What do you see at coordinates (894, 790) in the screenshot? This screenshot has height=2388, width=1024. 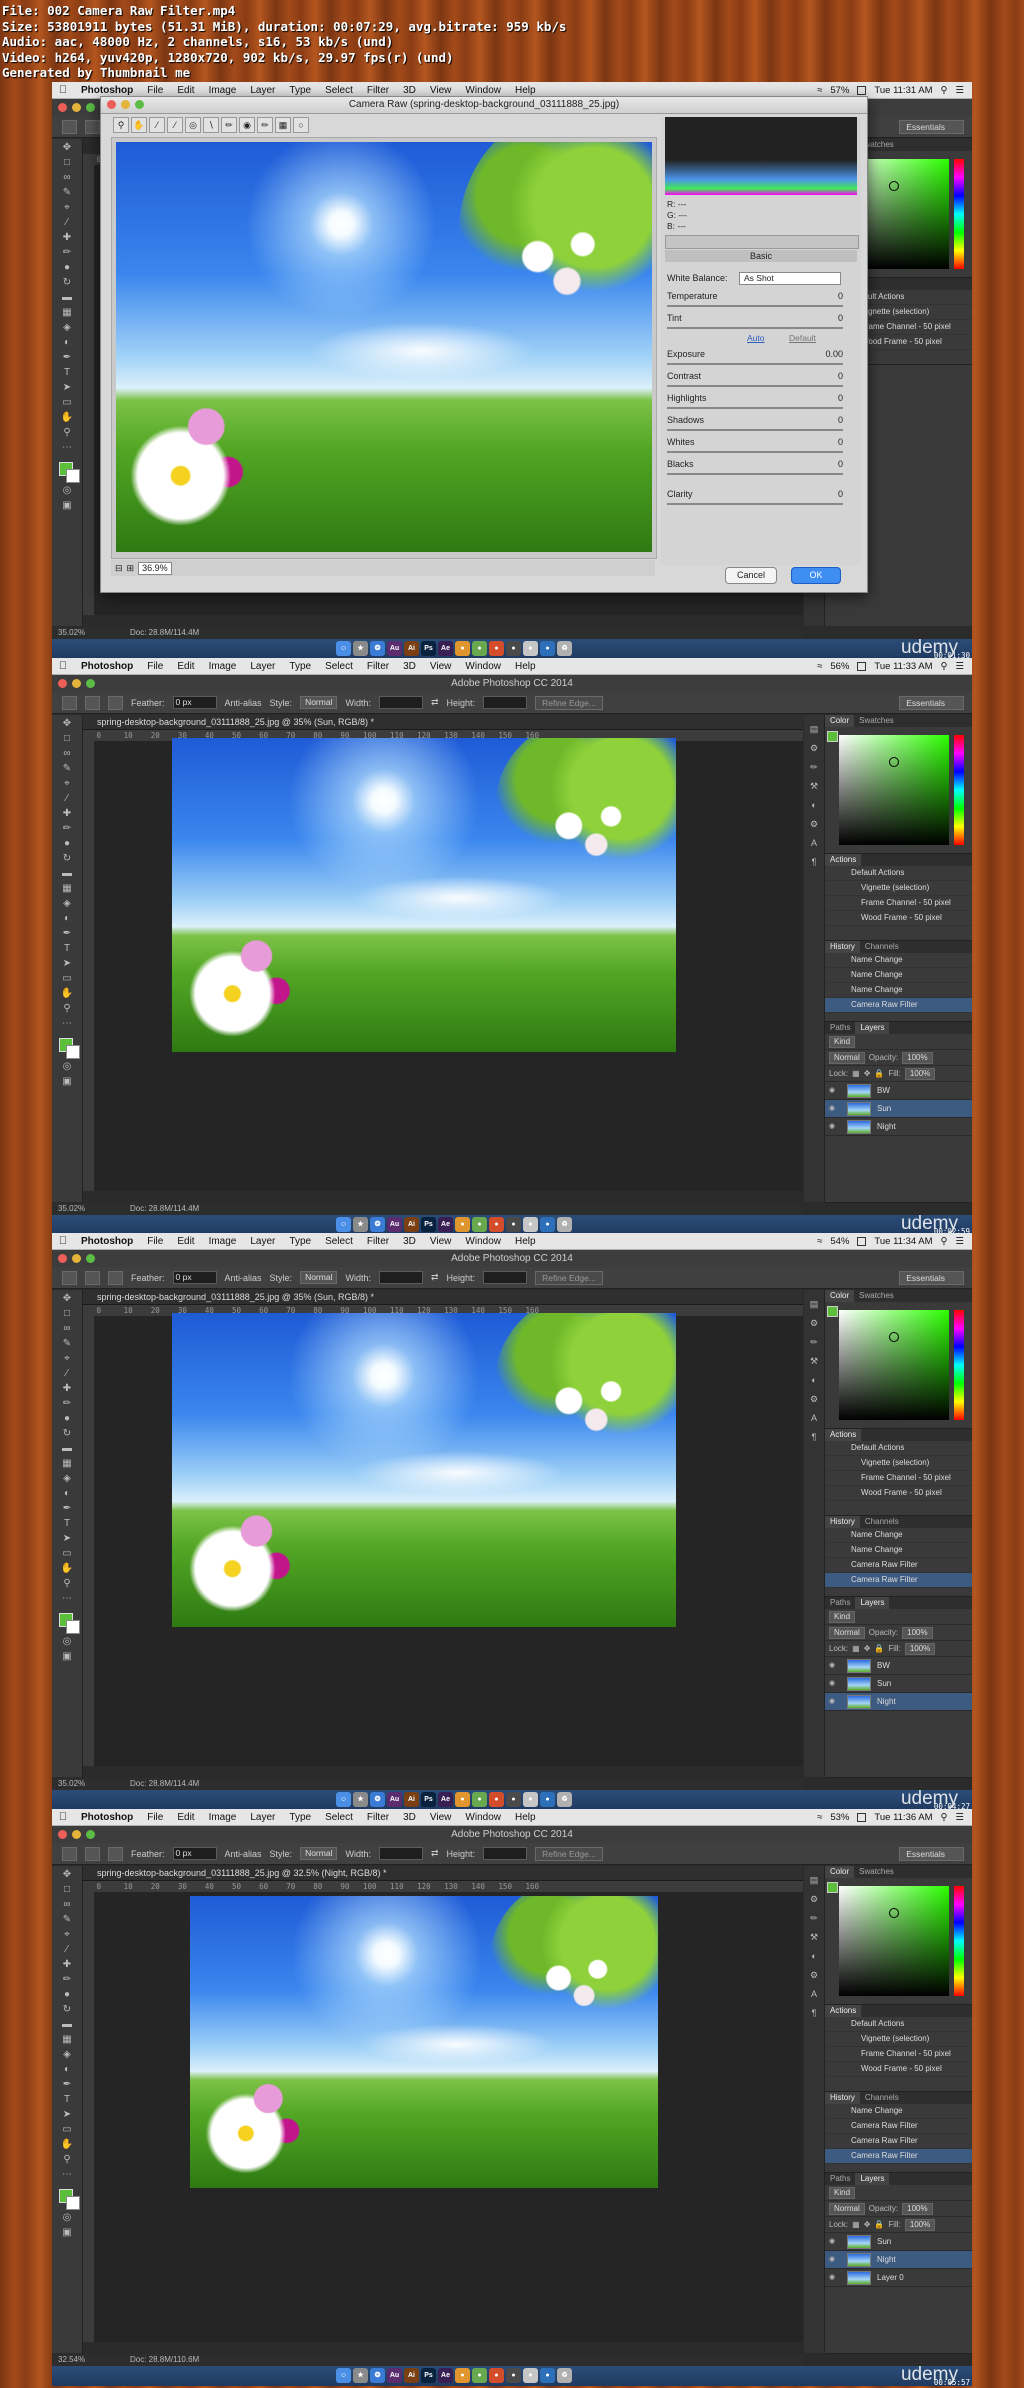 I see `color-field` at bounding box center [894, 790].